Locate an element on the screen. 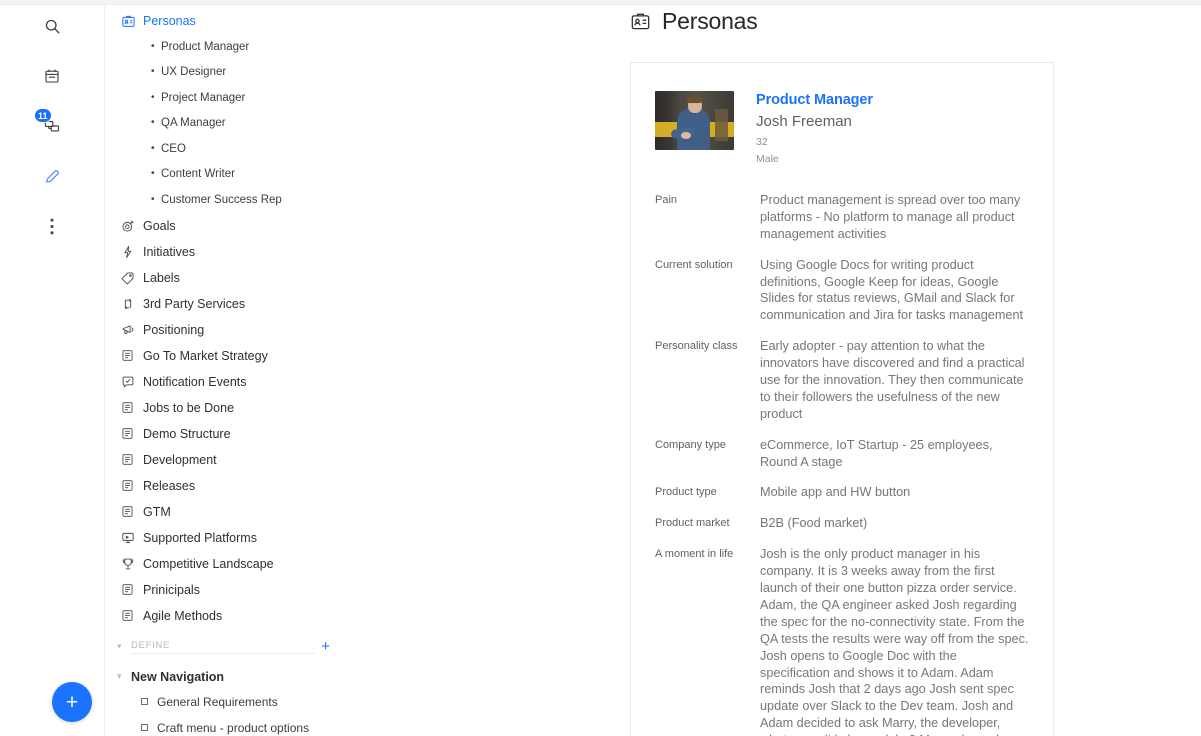  tag-icon is located at coordinates (132, 278).